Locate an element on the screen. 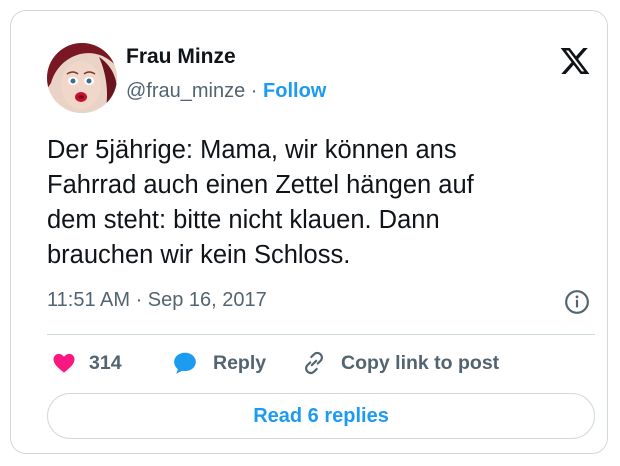 The image size is (620, 466). copy-link-button: Copy link to post is located at coordinates (400, 363).